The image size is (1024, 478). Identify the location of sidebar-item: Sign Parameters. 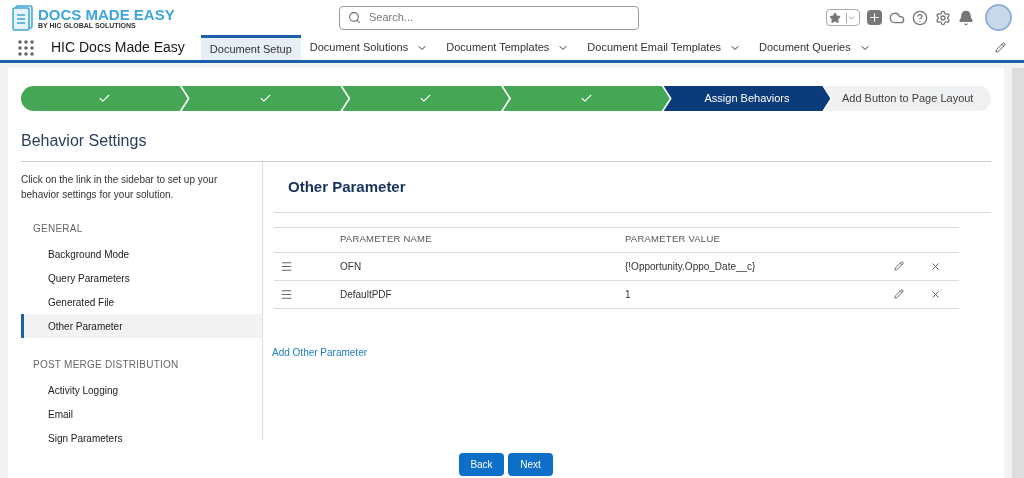
(141, 438).